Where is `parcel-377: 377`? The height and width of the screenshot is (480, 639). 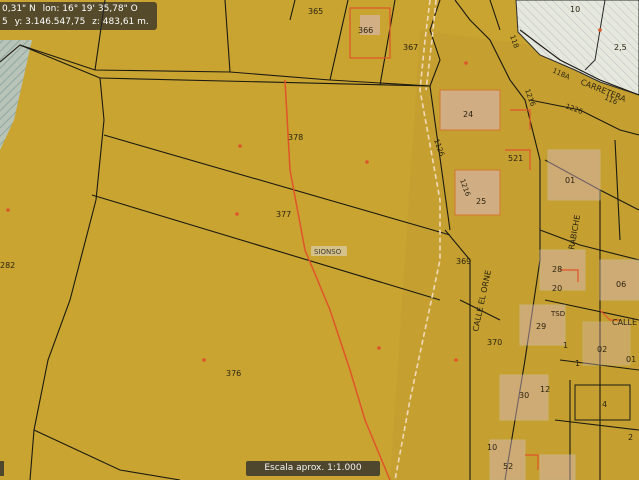
parcel-377: 377 is located at coordinates (283, 214).